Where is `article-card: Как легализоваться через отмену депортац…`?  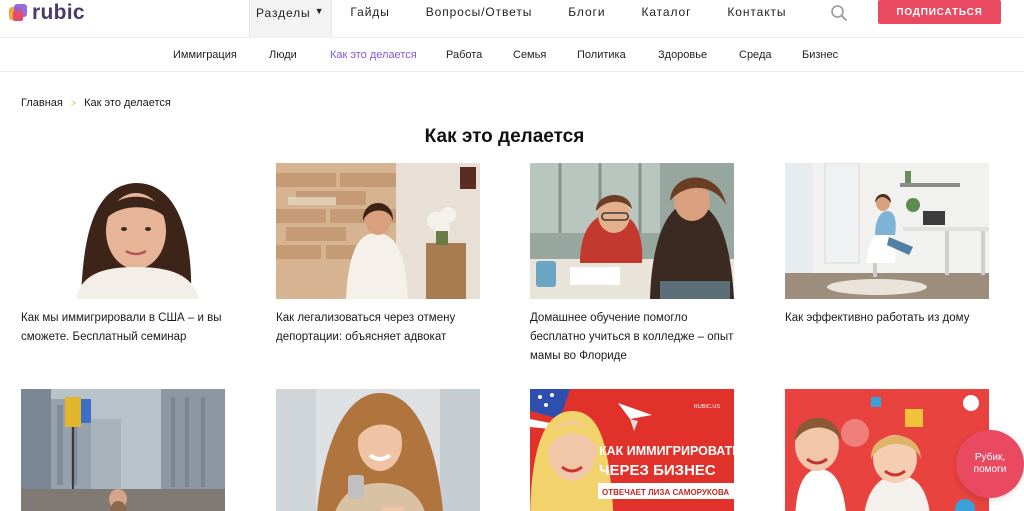 article-card: Как легализоваться через отмену депортац… is located at coordinates (378, 255).